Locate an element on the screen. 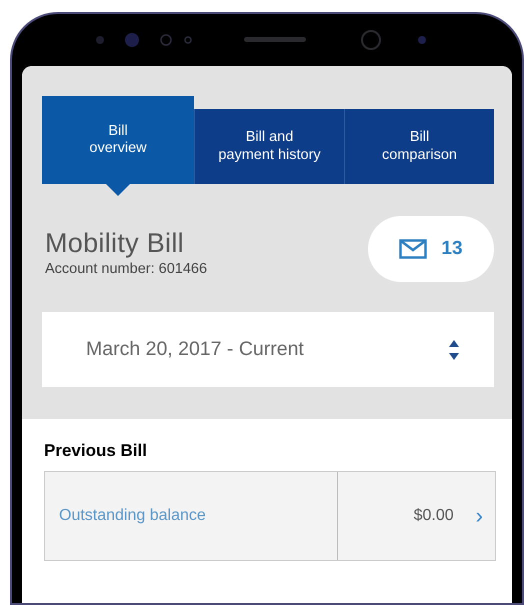 This screenshot has height=605, width=524. pointer-icon is located at coordinates (118, 190).